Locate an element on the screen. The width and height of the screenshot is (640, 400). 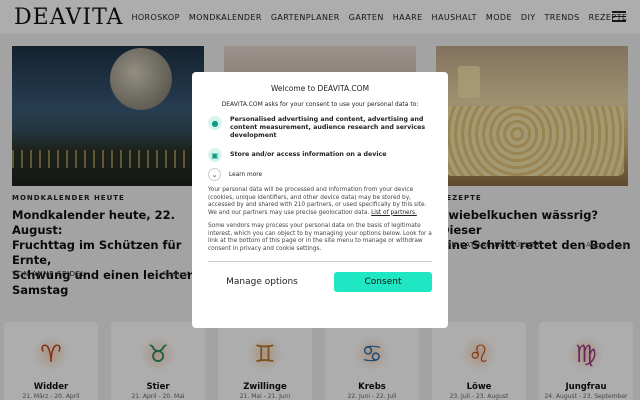
divider is located at coordinates (320, 261).